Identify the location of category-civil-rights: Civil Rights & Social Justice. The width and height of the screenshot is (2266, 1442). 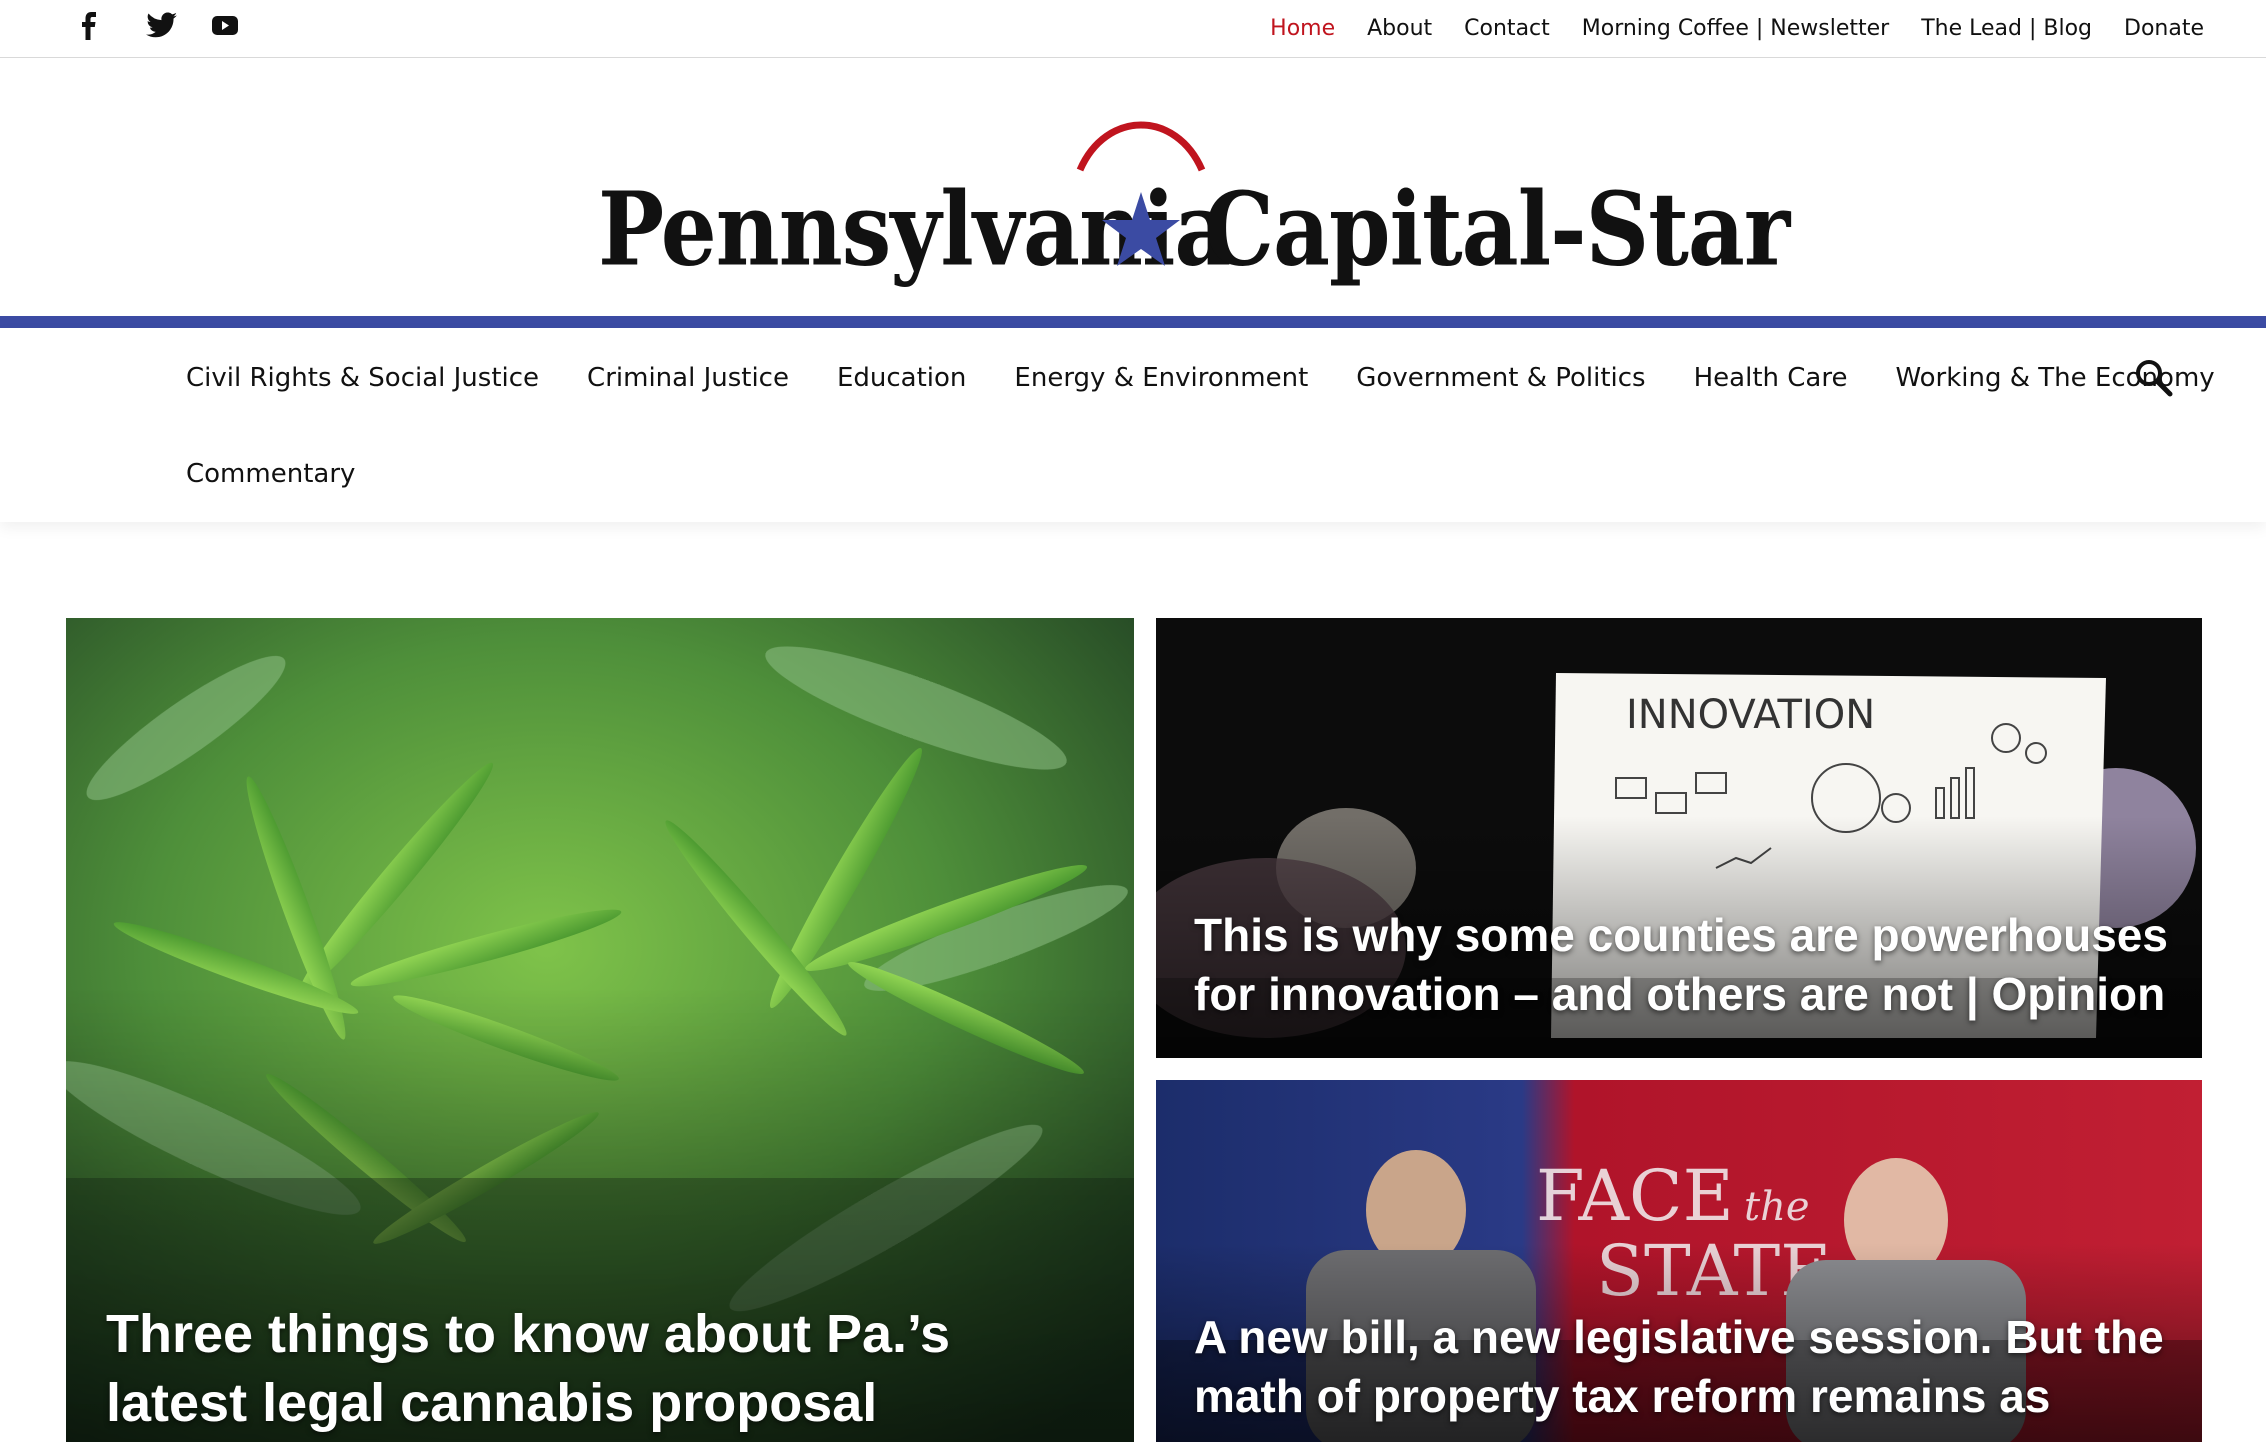
(362, 378).